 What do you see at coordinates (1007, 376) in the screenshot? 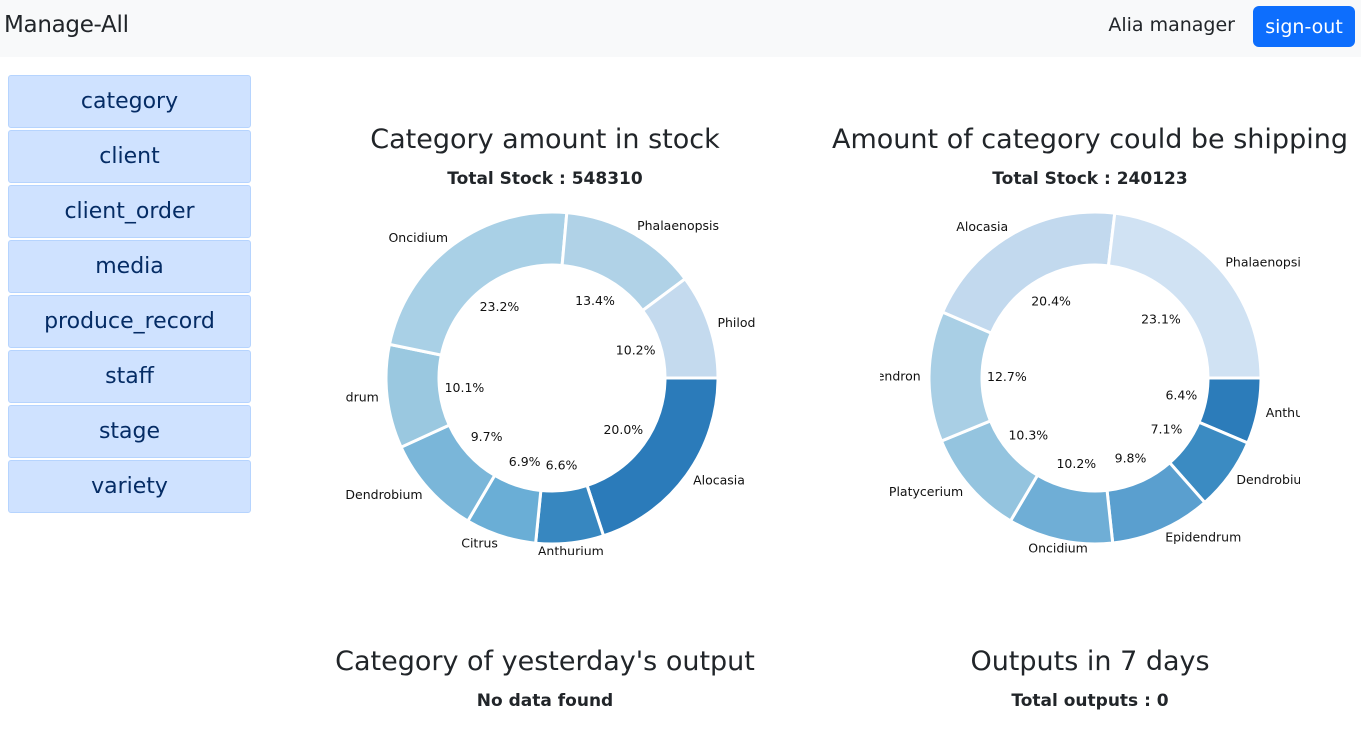
I see `donut-percent-hilodendron: 12.7%` at bounding box center [1007, 376].